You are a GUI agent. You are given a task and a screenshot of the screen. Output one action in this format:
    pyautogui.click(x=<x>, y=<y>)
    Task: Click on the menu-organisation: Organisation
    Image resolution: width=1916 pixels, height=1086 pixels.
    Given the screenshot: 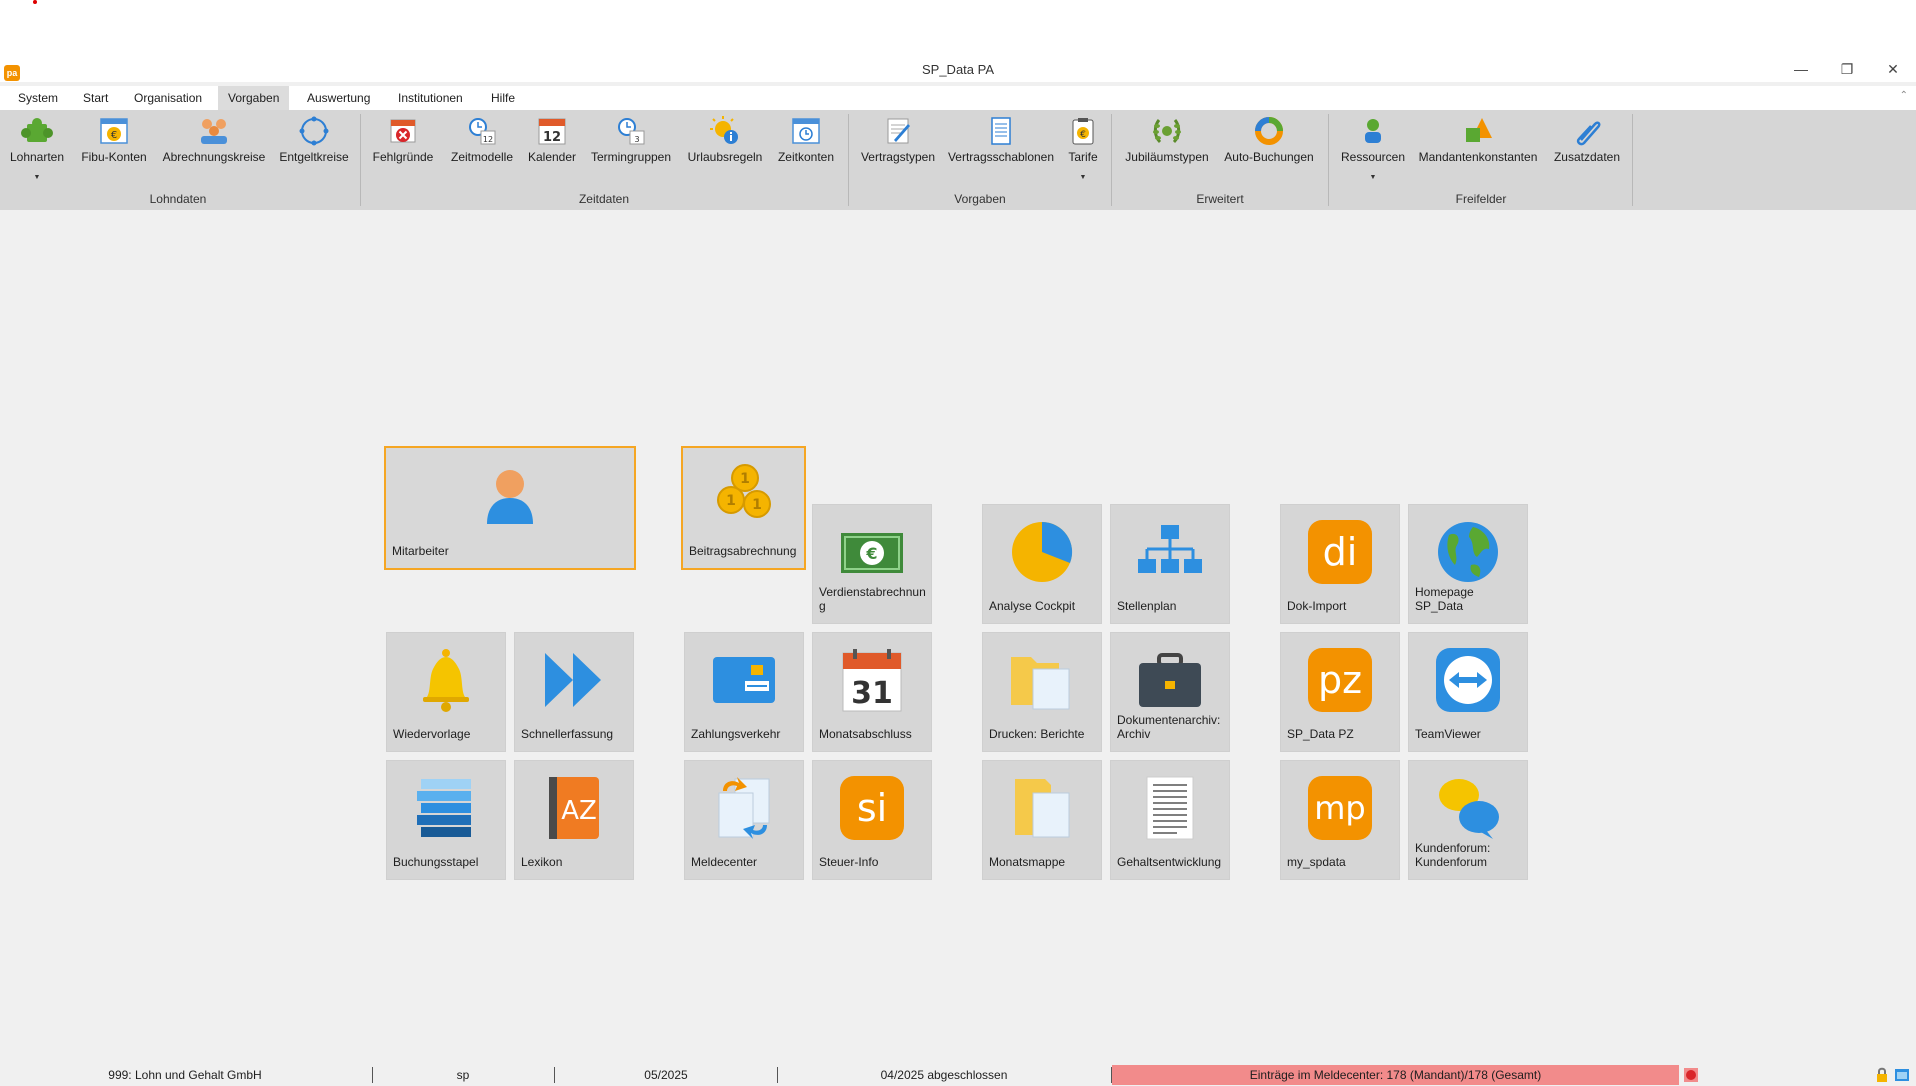 What is the action you would take?
    pyautogui.click(x=168, y=98)
    